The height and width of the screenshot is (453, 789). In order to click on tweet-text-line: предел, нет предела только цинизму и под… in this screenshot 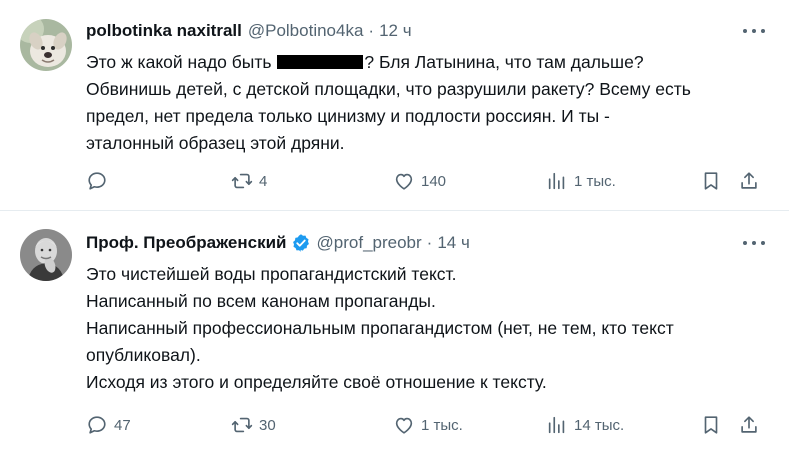, I will do `click(348, 116)`.